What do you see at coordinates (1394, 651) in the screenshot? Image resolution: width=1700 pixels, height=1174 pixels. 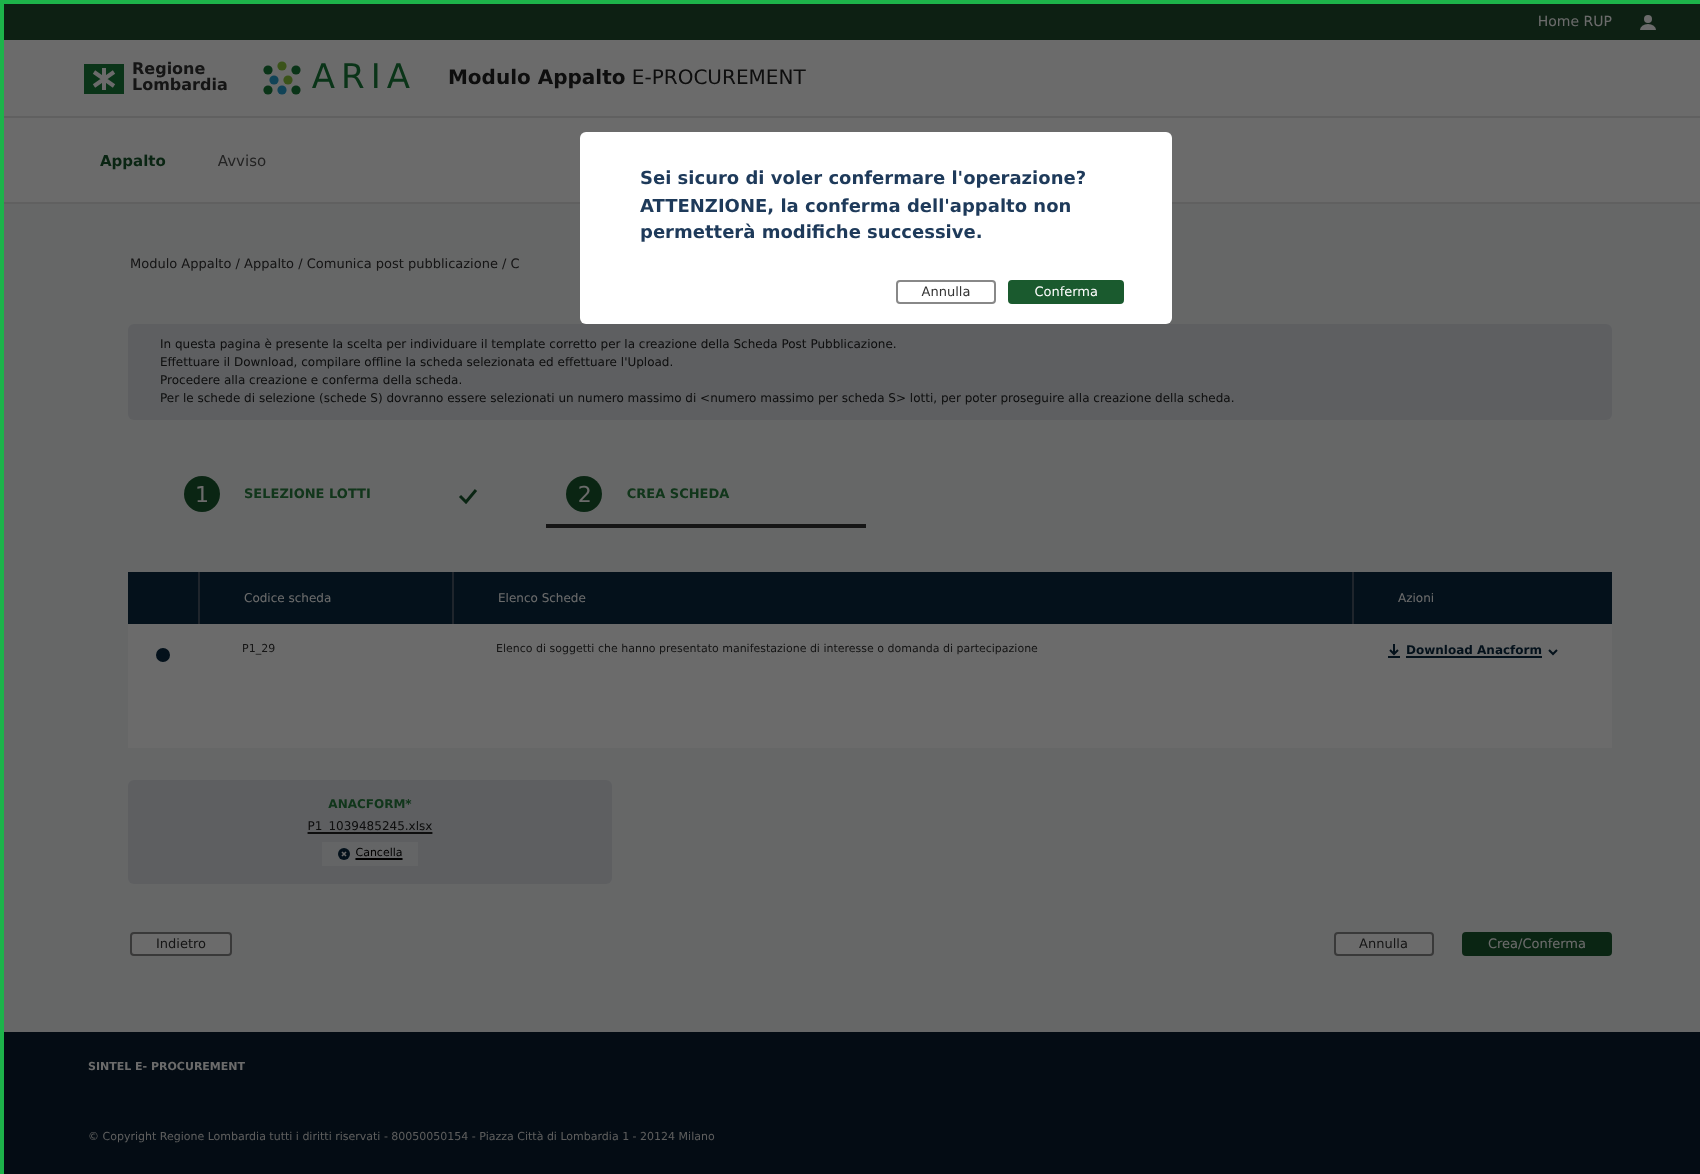 I see `download-icon` at bounding box center [1394, 651].